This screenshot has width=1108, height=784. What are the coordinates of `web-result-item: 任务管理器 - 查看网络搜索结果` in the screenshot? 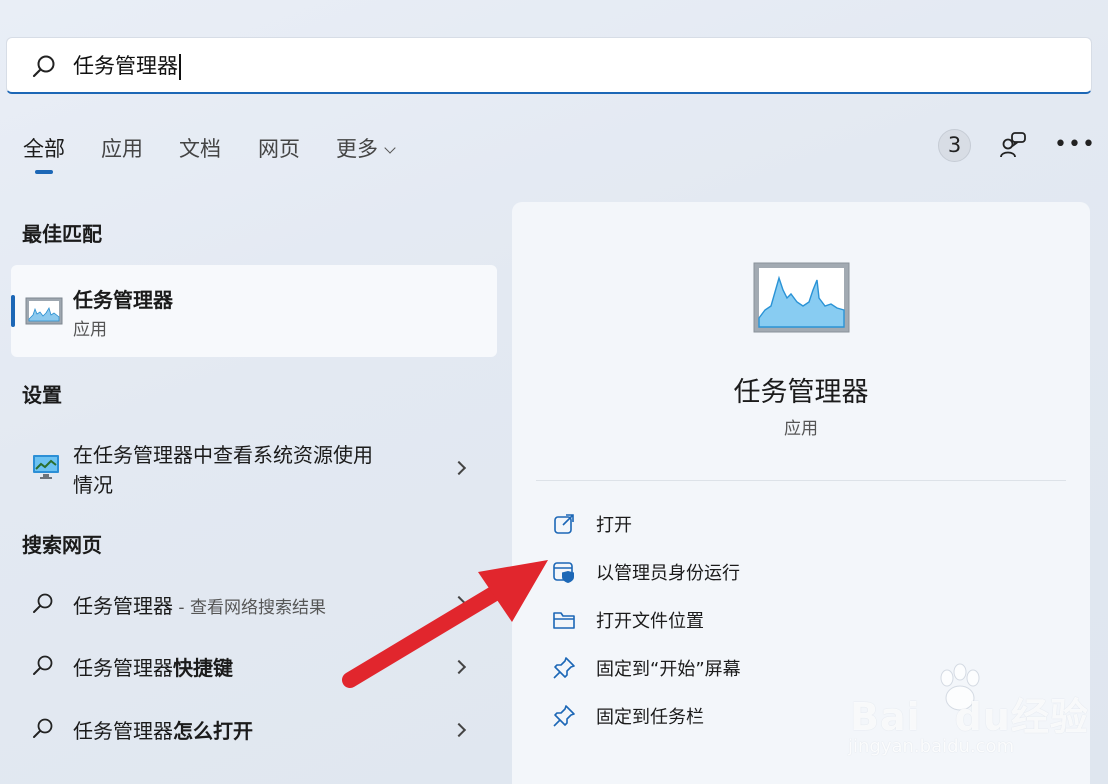 It's located at (254, 604).